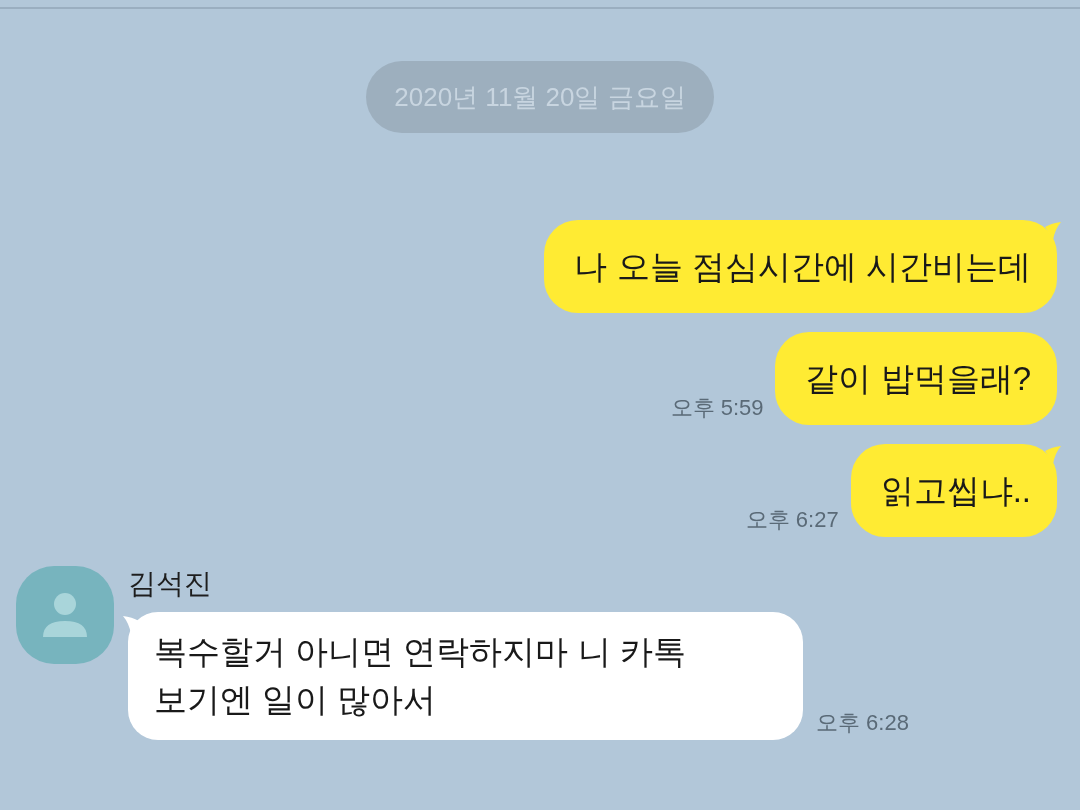  What do you see at coordinates (170, 584) in the screenshot?
I see `sender-name: 김석진` at bounding box center [170, 584].